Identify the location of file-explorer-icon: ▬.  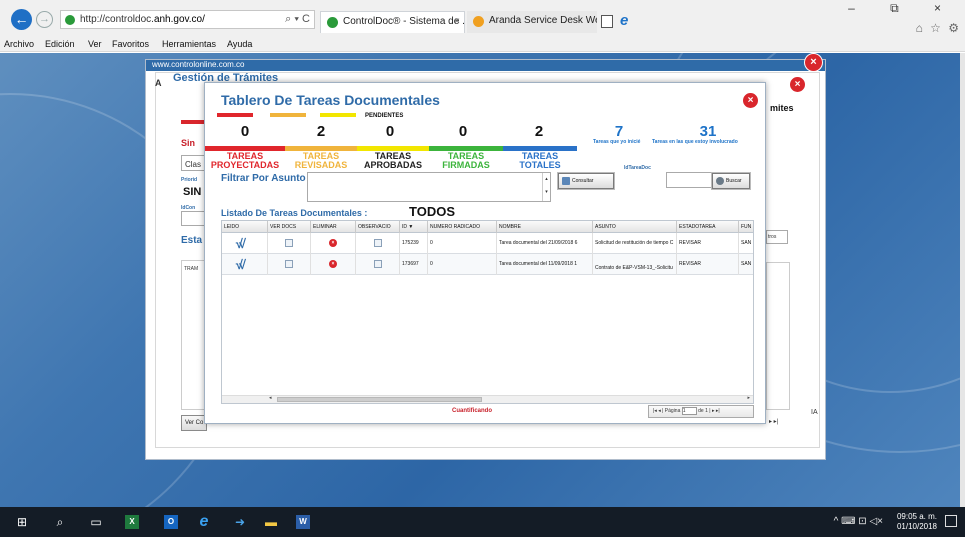
(271, 522).